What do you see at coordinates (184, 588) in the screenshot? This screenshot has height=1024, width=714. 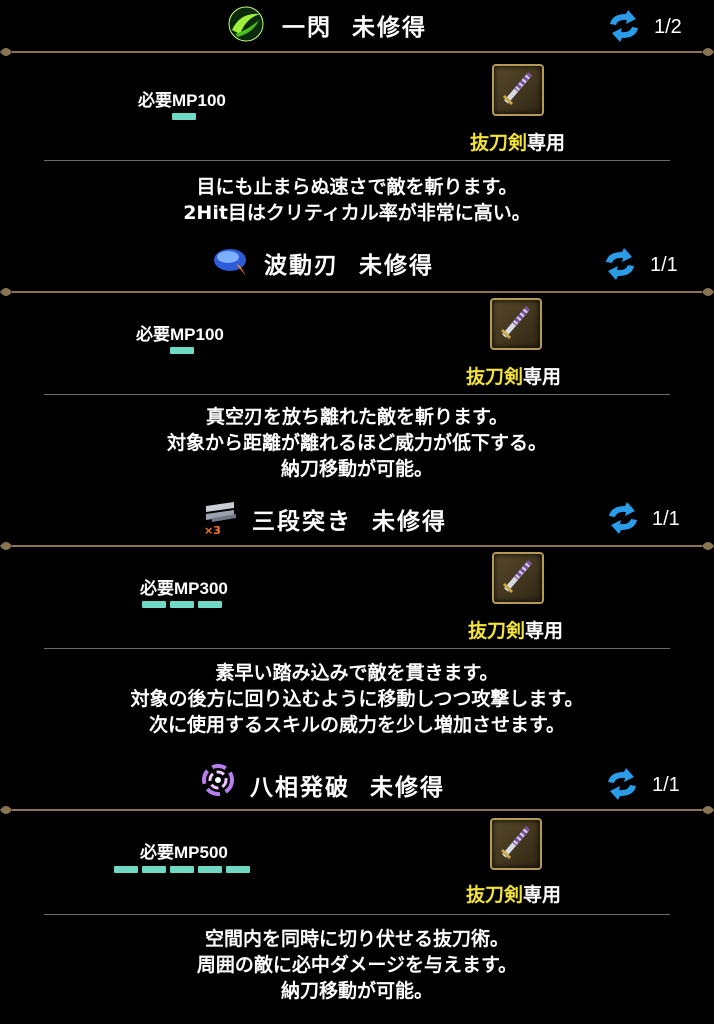 I see `mp-cost-label: 必要MP300` at bounding box center [184, 588].